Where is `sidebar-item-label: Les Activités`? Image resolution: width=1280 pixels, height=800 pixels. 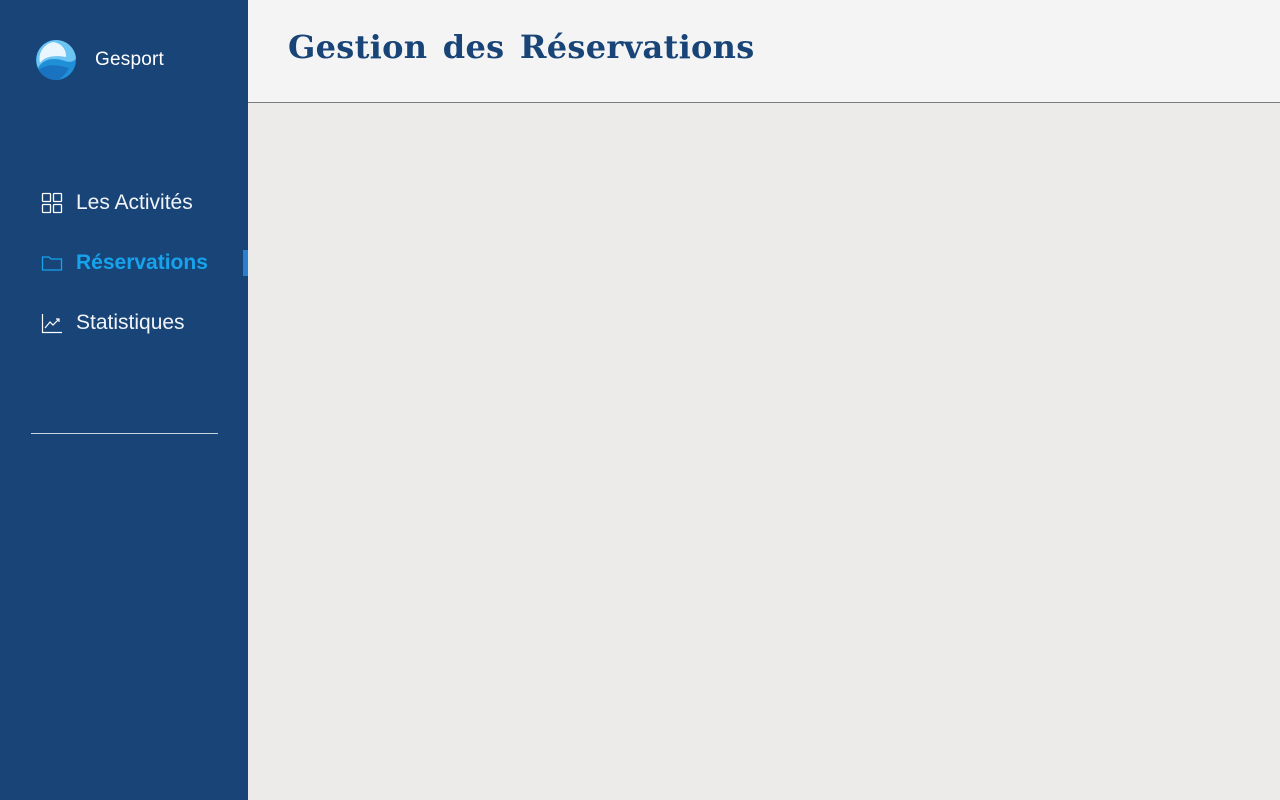 sidebar-item-label: Les Activités is located at coordinates (134, 202).